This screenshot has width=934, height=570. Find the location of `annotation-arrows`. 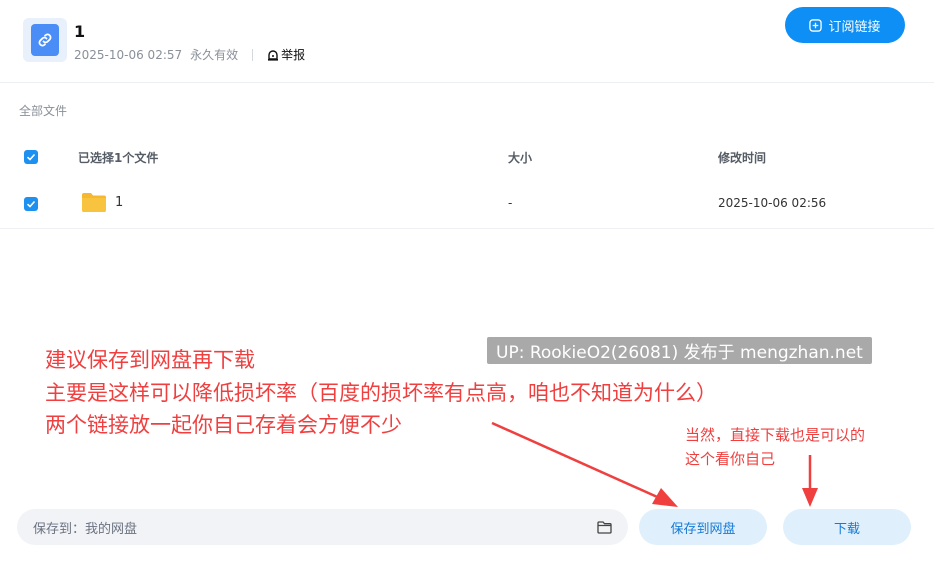

annotation-arrows is located at coordinates (654, 464).